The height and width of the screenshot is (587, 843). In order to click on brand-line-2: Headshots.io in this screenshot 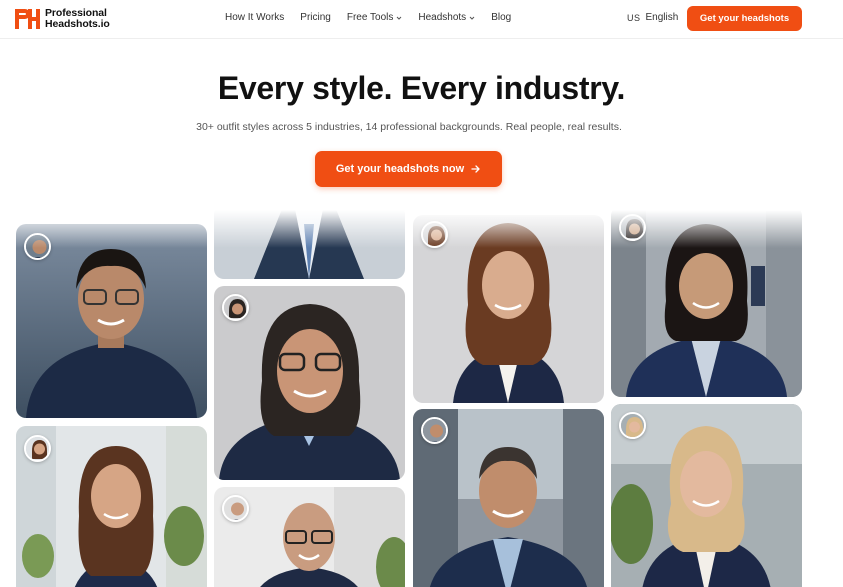, I will do `click(77, 24)`.